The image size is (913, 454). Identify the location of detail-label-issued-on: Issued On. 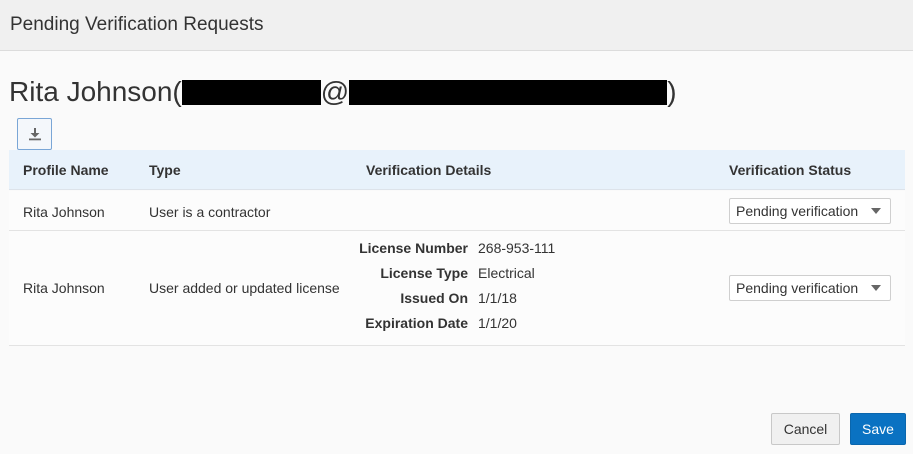
(434, 298).